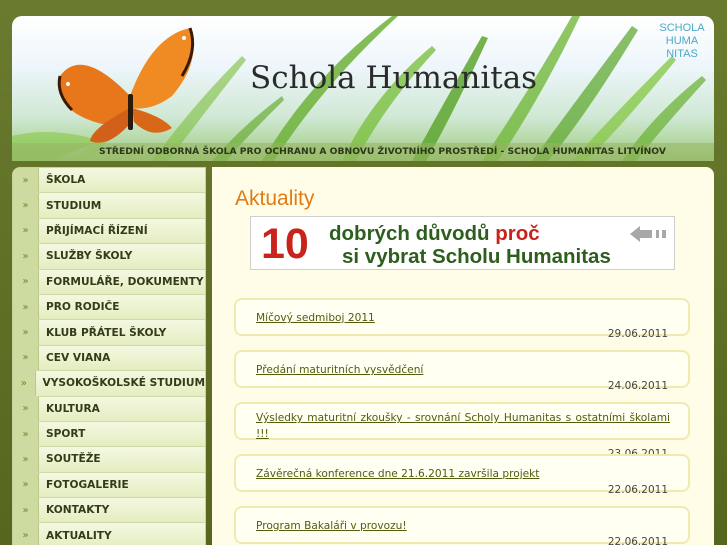 This screenshot has width=727, height=545. Describe the element at coordinates (109, 181) in the screenshot. I see `sidebar-item-skola: » ŠKOLA` at that location.